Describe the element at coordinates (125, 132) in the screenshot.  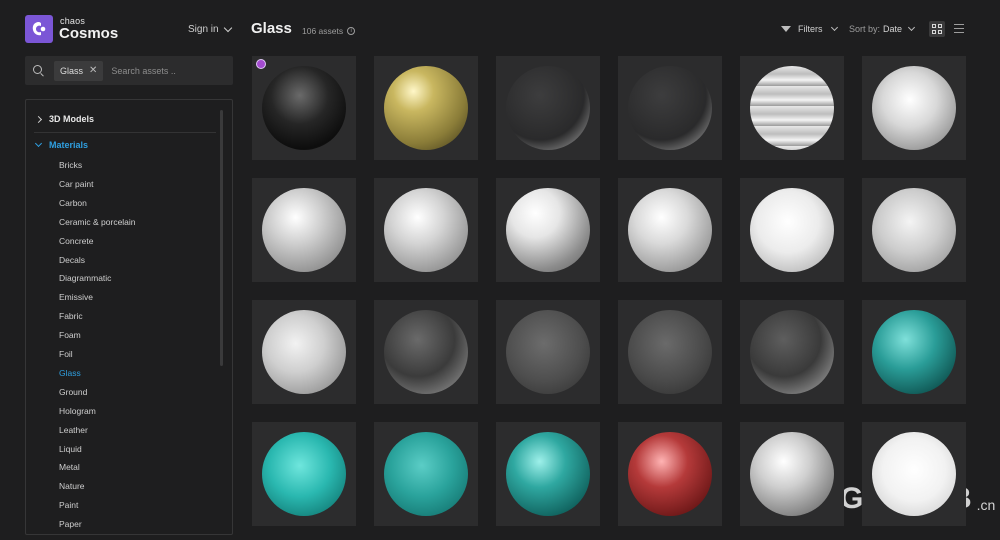
I see `tree-divider` at that location.